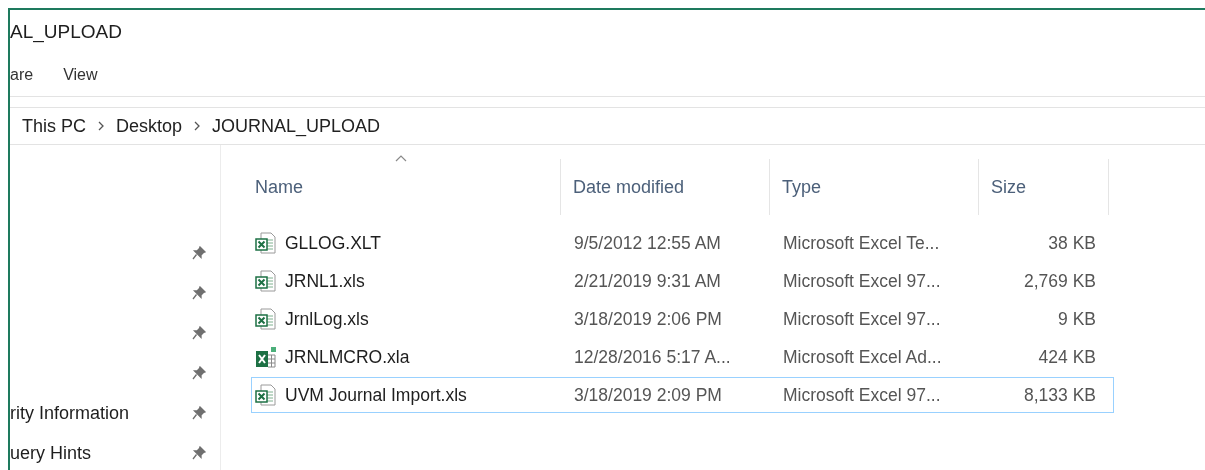 This screenshot has width=1205, height=470. I want to click on sidebar-item: rity Information, so click(70, 413).